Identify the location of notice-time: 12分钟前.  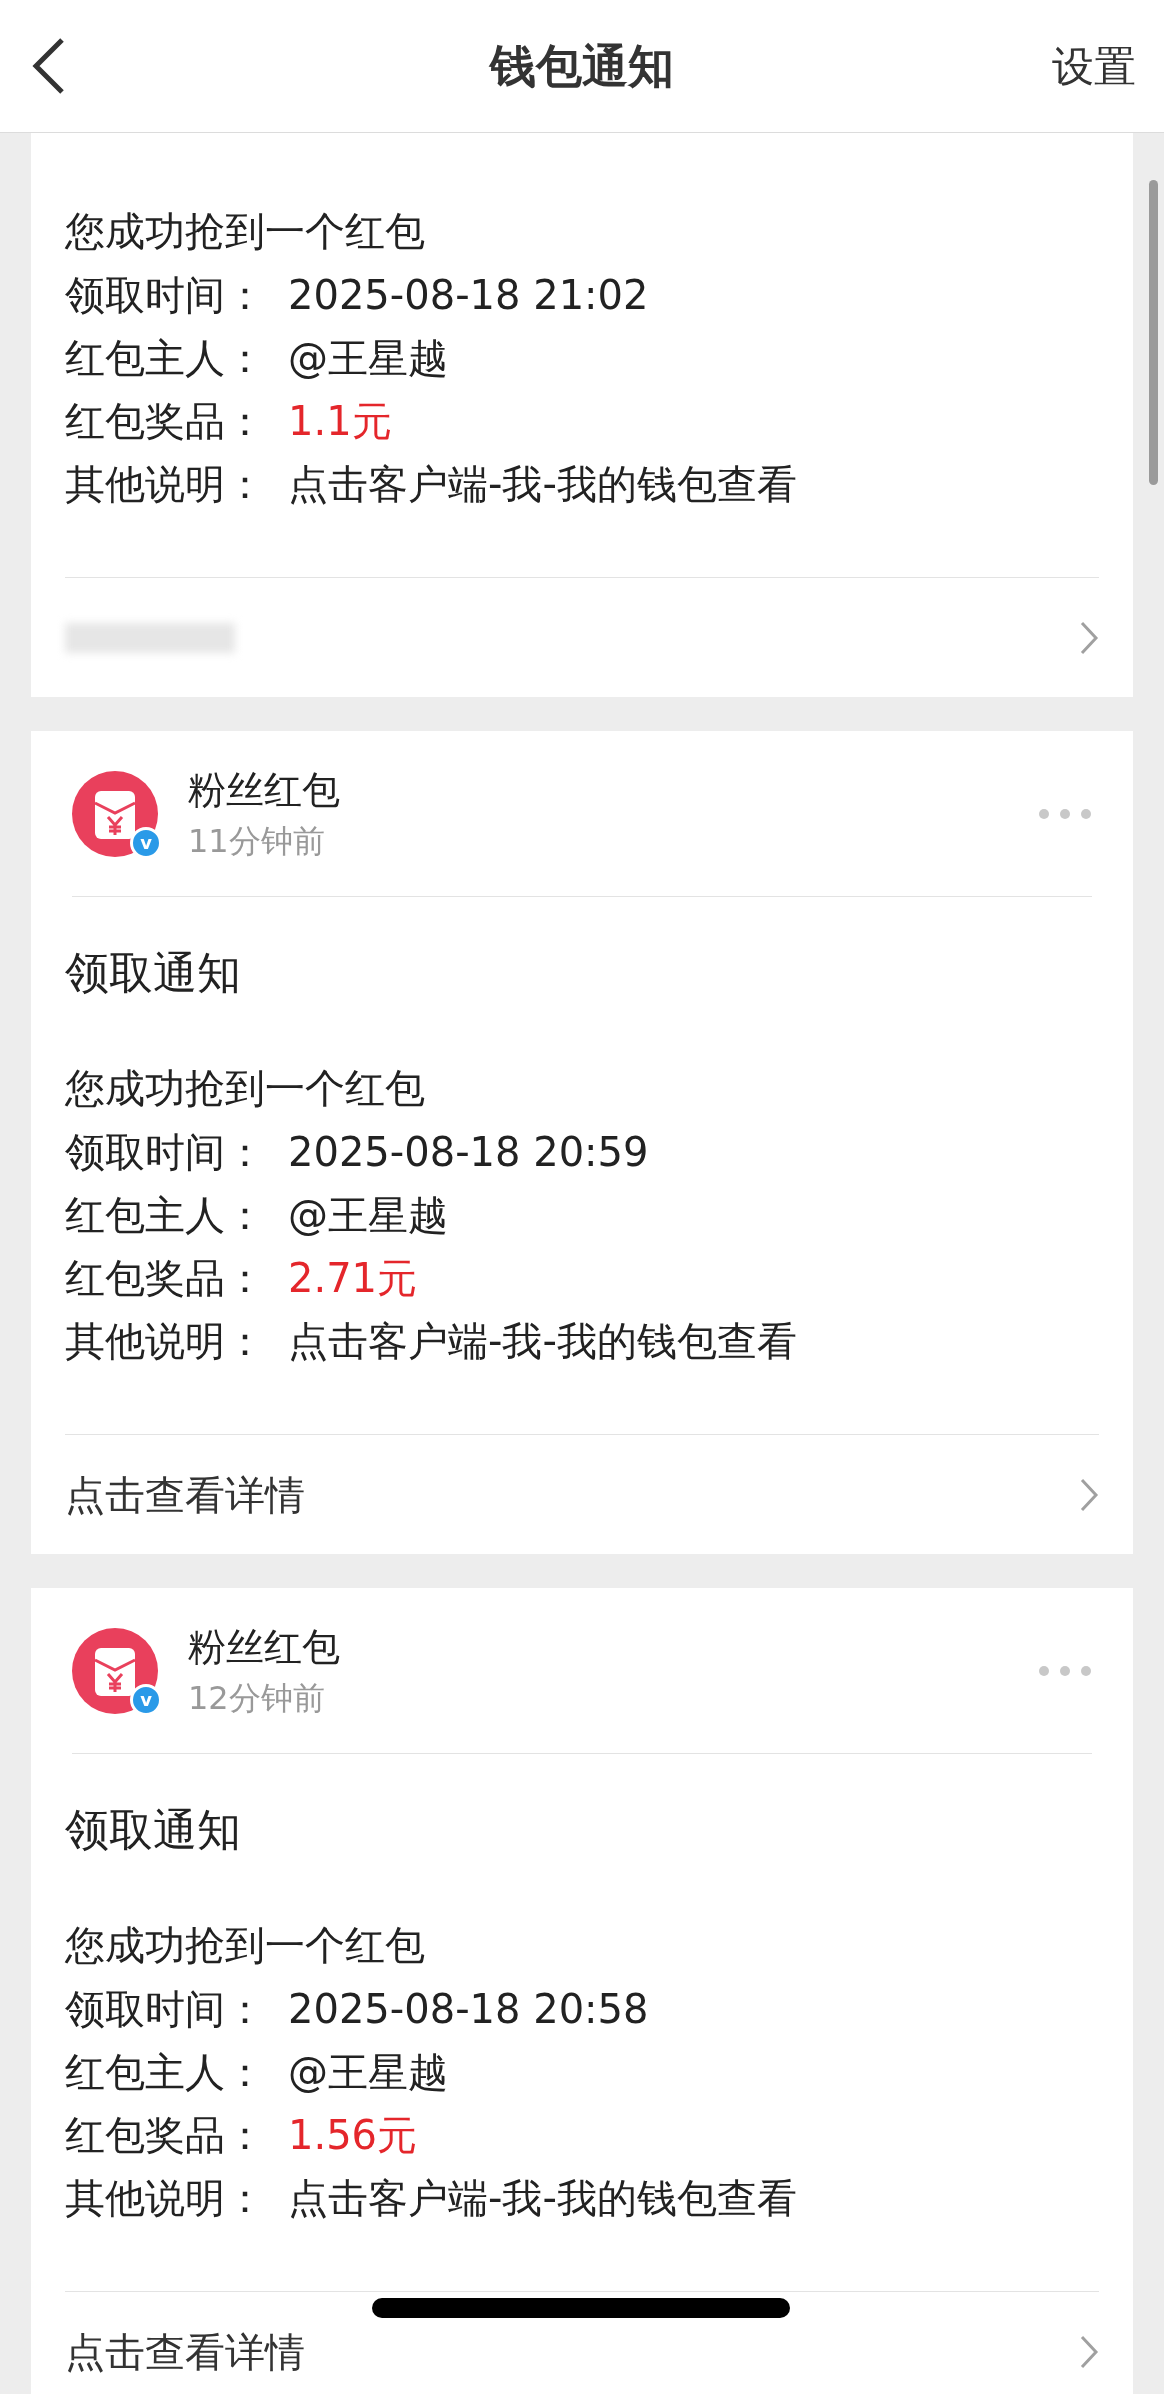
(257, 1698).